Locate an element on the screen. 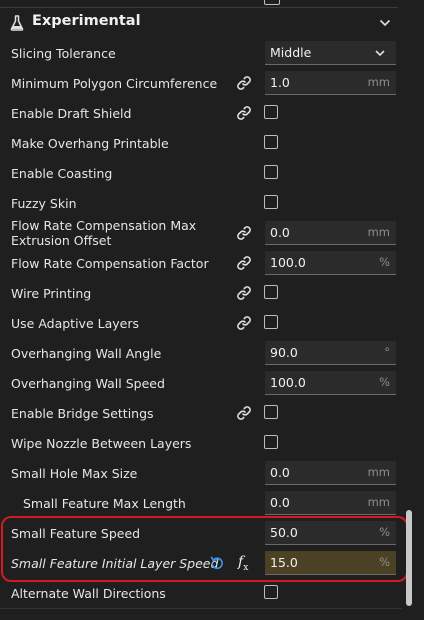  small-feature-initial-layer-speed-input: 15.0 % is located at coordinates (330, 563).